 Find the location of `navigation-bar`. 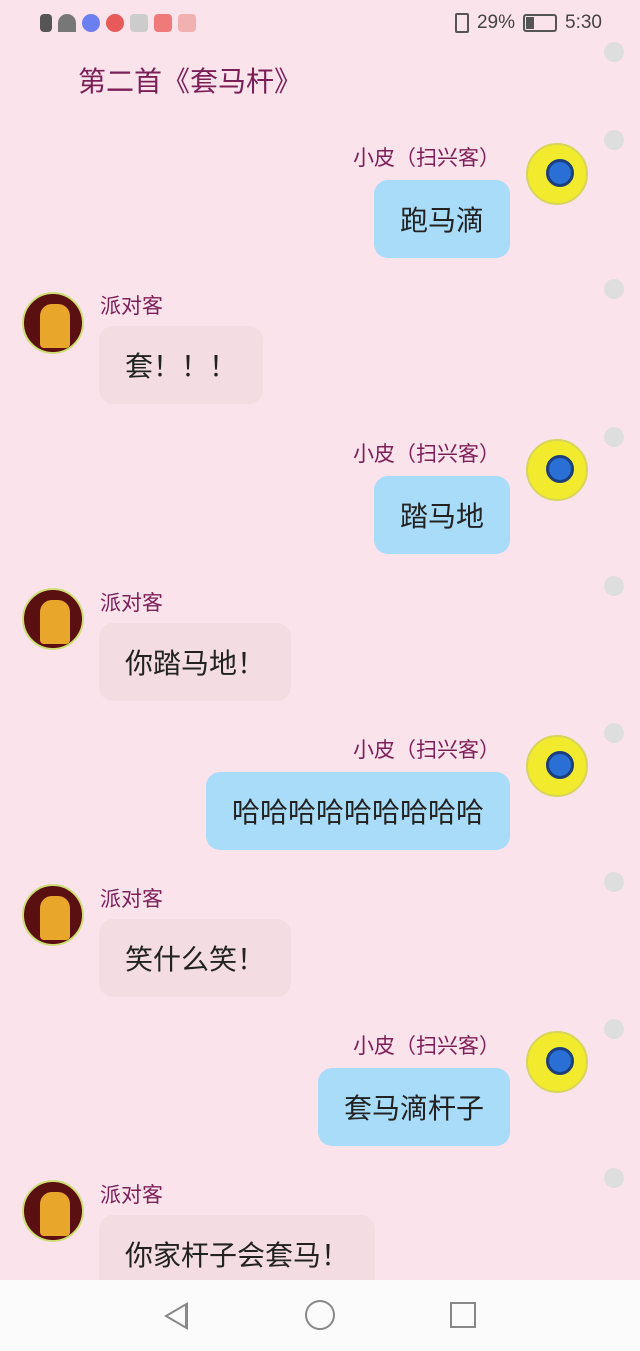

navigation-bar is located at coordinates (320, 1315).